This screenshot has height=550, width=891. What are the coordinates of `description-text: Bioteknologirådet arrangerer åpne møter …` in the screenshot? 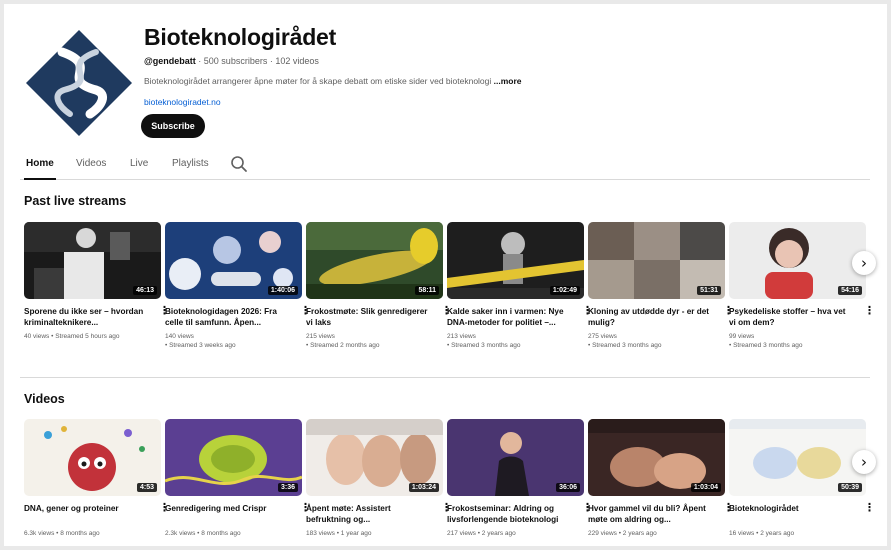 It's located at (318, 81).